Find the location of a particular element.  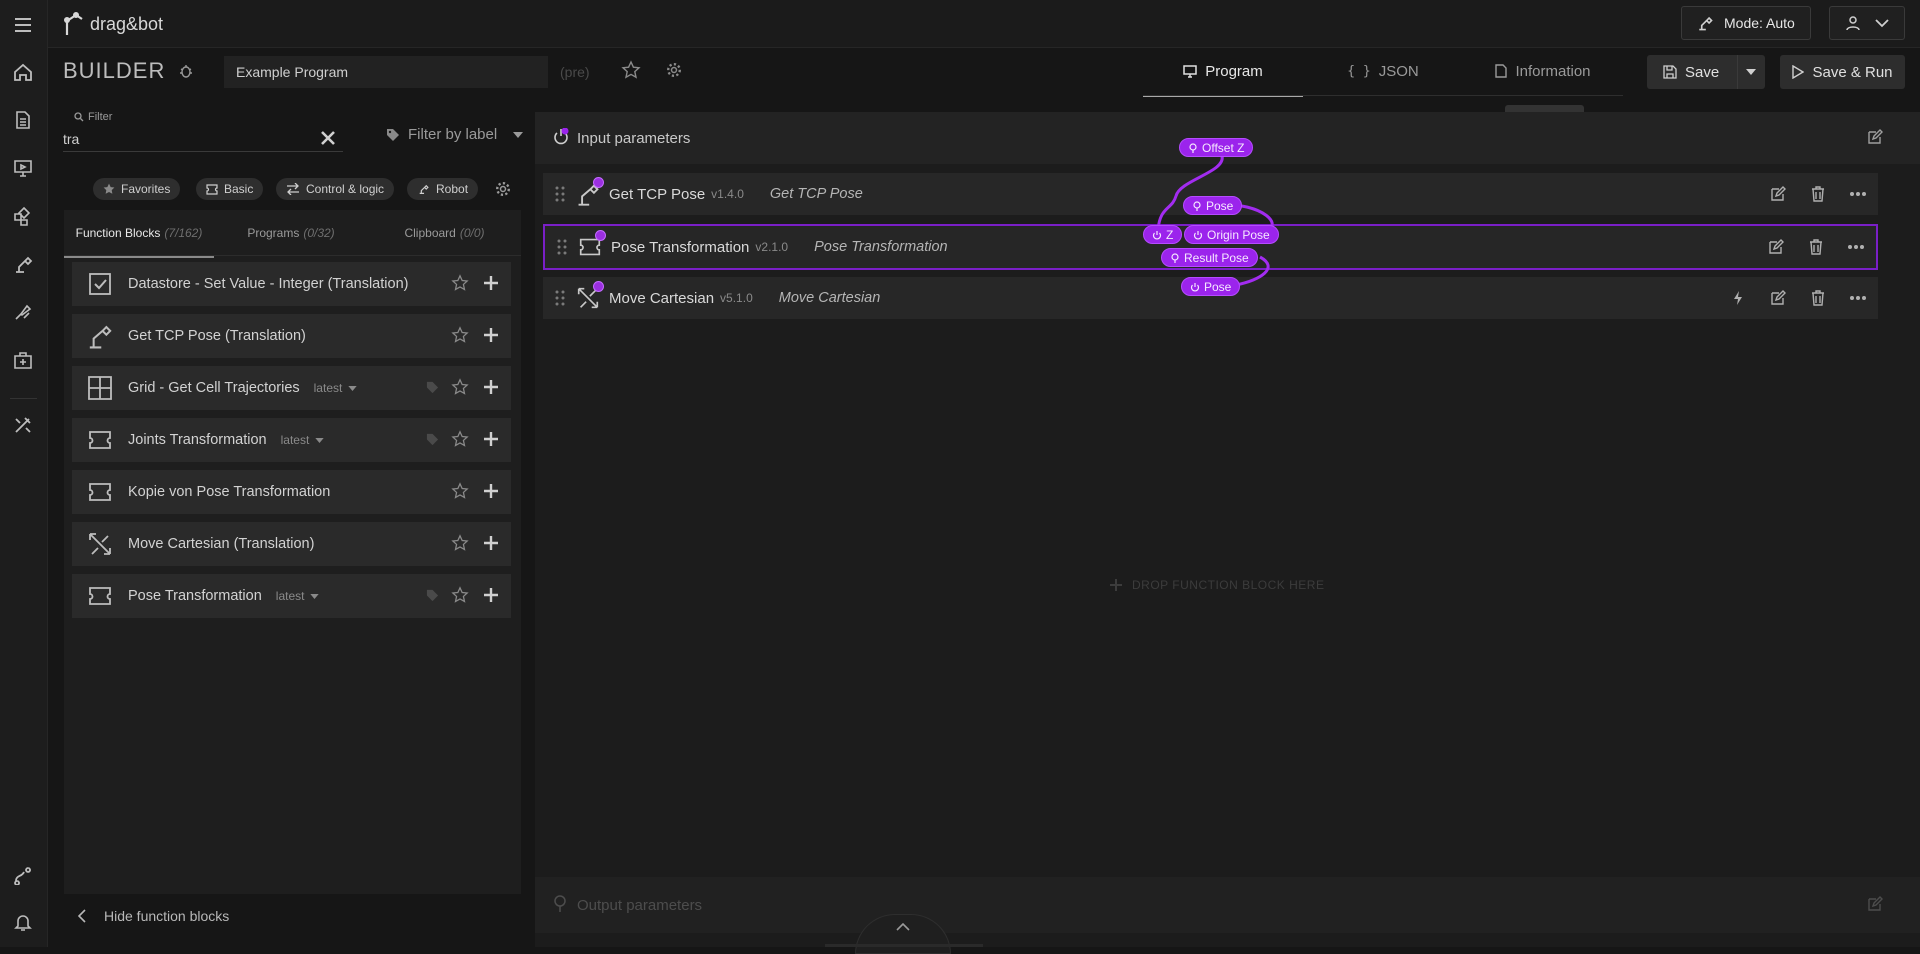

toolbox-icon is located at coordinates (23, 360).